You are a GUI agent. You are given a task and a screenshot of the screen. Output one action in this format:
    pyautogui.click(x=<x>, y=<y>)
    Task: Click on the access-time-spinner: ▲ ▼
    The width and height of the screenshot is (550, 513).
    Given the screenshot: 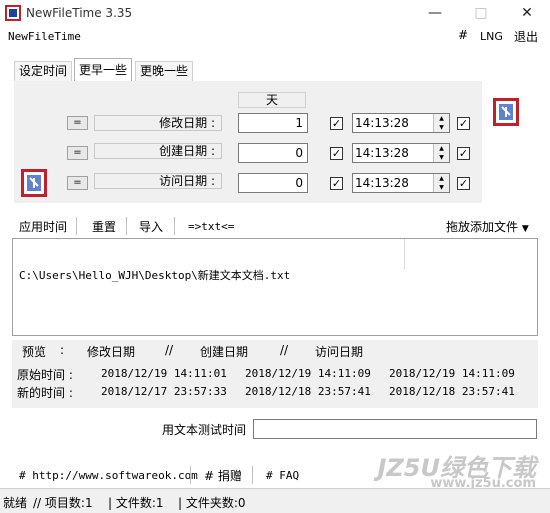 What is the action you would take?
    pyautogui.click(x=441, y=183)
    